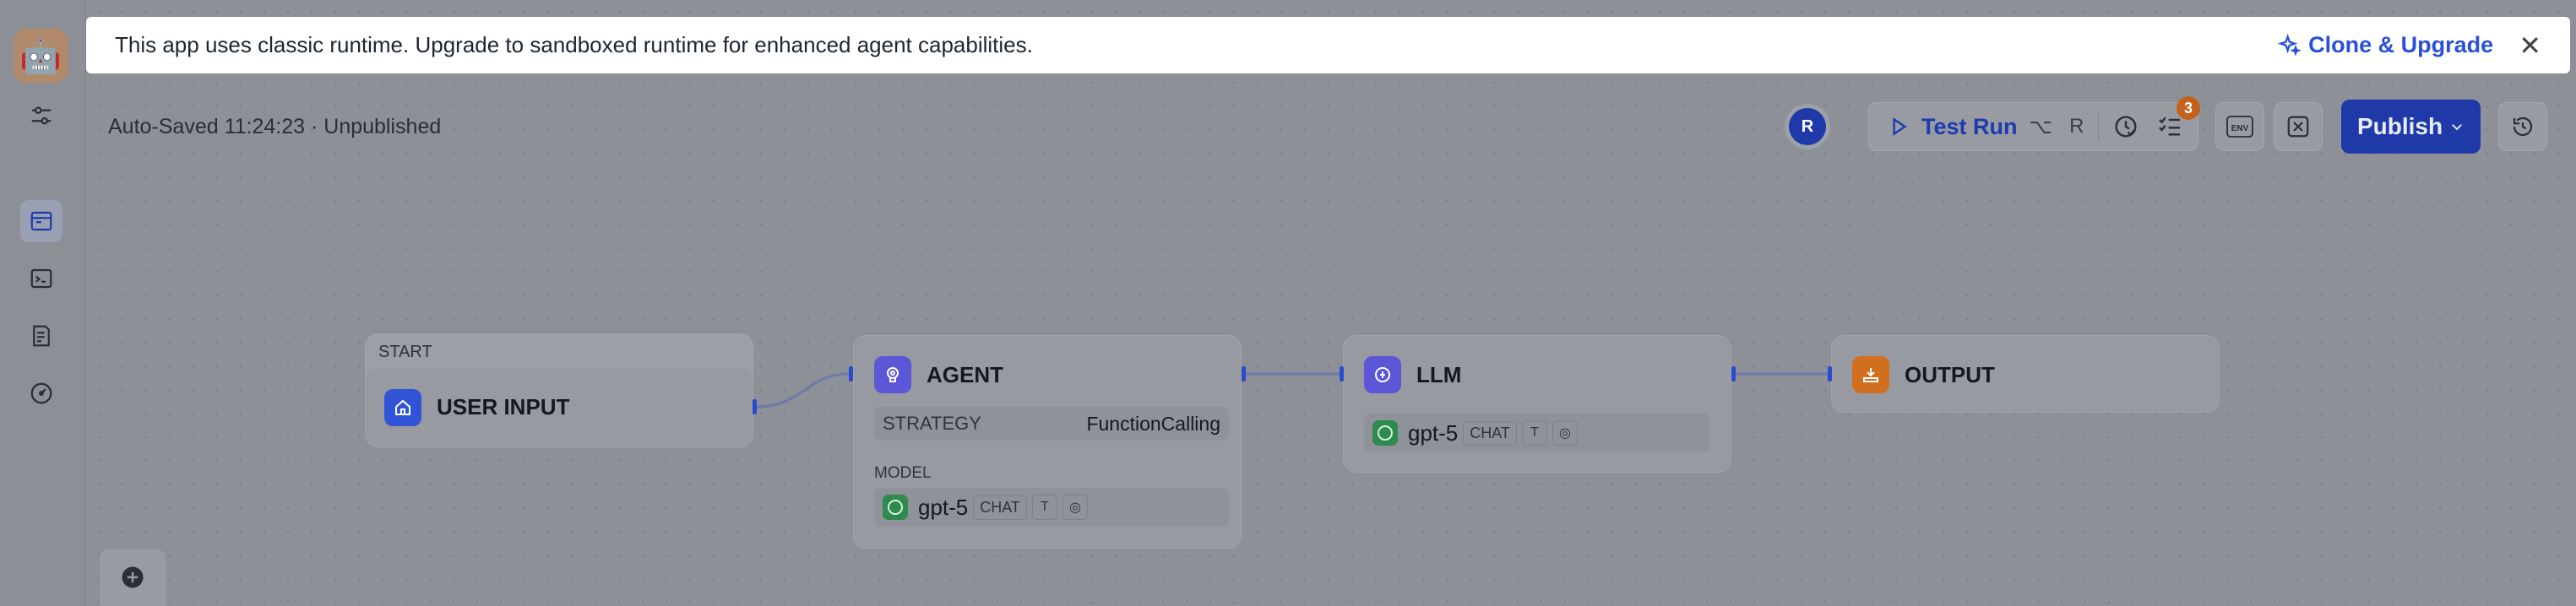 The width and height of the screenshot is (2576, 606). I want to click on output-node-title: OUTPUT, so click(1950, 374).